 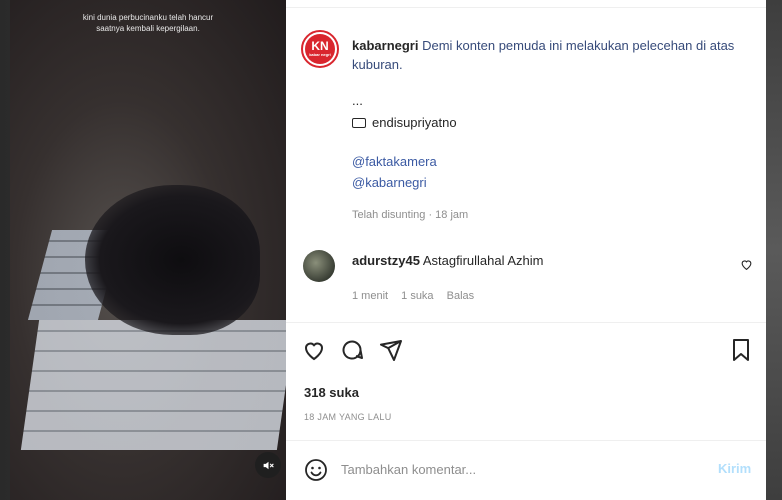 I want to click on edited-timestamp: Telah disunting · 18 jam, so click(x=410, y=215).